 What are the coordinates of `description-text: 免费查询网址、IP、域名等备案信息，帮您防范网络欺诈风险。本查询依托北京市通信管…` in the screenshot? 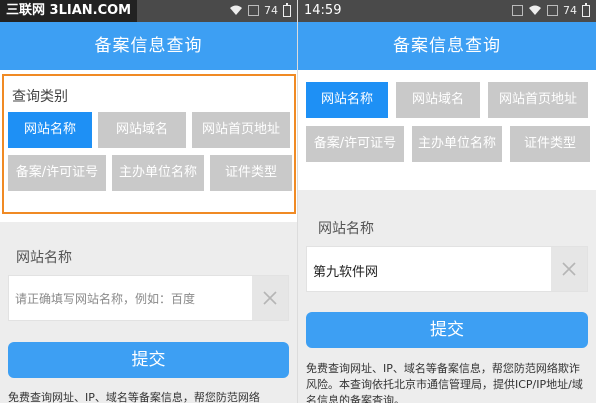 It's located at (444, 382).